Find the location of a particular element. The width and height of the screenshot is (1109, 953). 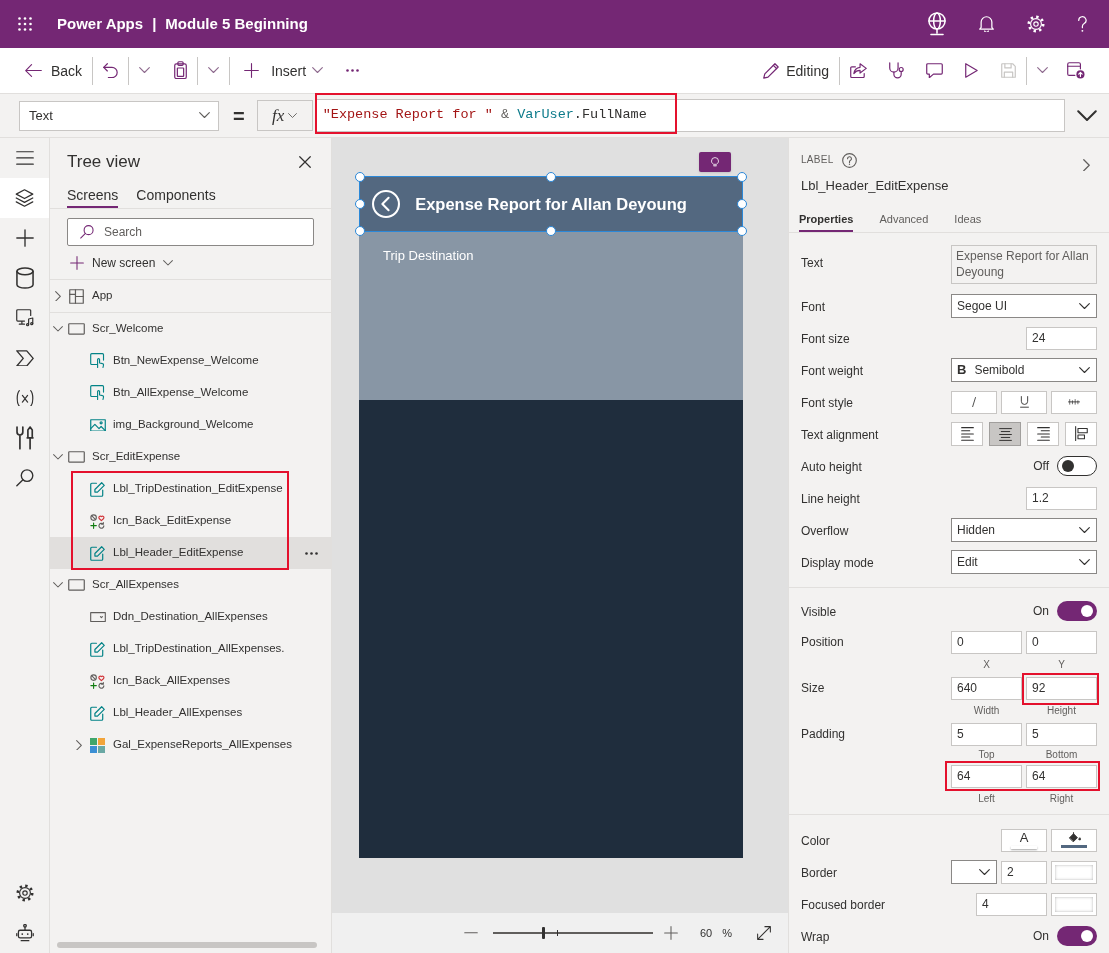

tree-item: Btn_AllExpense_Welcome is located at coordinates (190, 393).